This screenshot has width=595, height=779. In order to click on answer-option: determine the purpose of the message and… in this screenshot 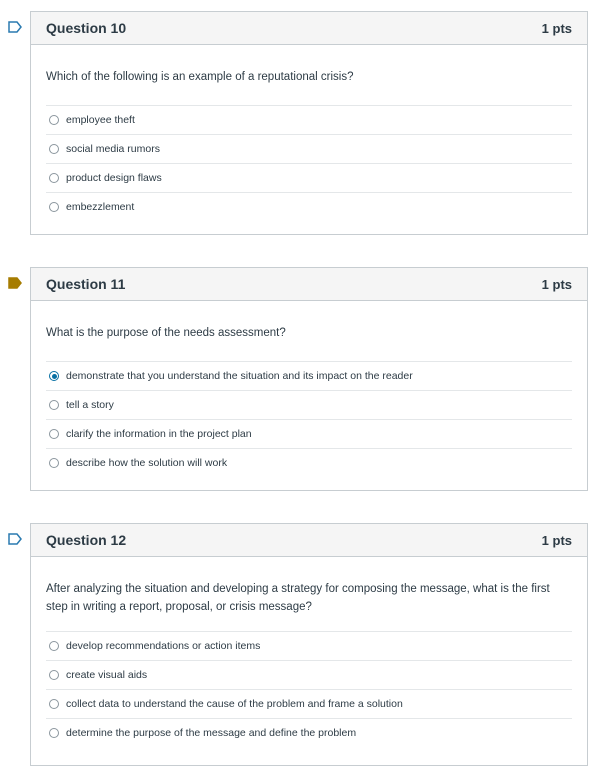, I will do `click(309, 733)`.